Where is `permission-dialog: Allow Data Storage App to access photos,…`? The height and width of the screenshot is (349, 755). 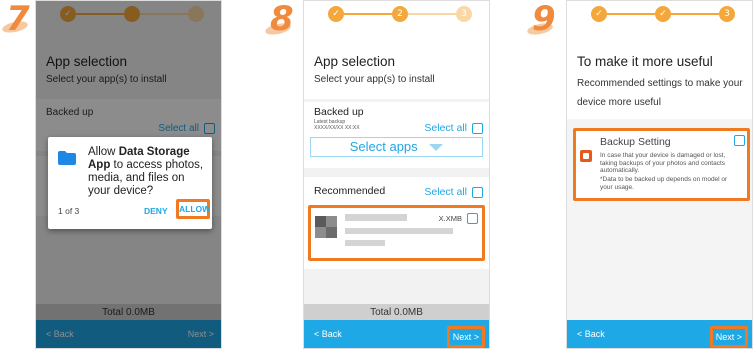 permission-dialog: Allow Data Storage App to access photos,… is located at coordinates (130, 183).